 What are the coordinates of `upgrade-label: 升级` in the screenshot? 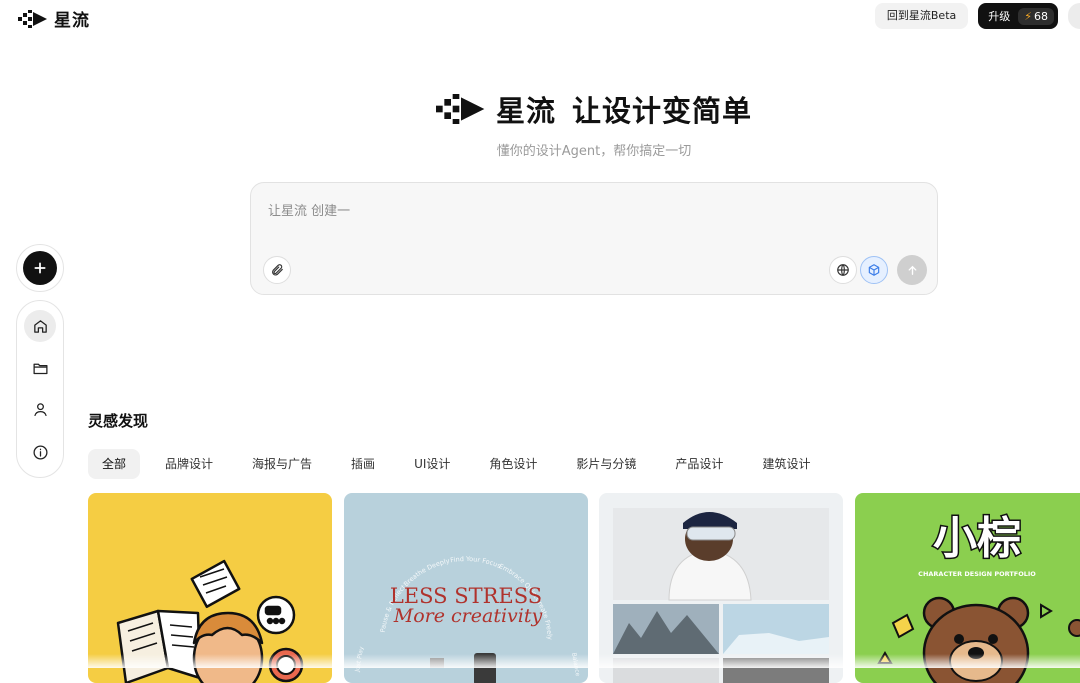 It's located at (999, 16).